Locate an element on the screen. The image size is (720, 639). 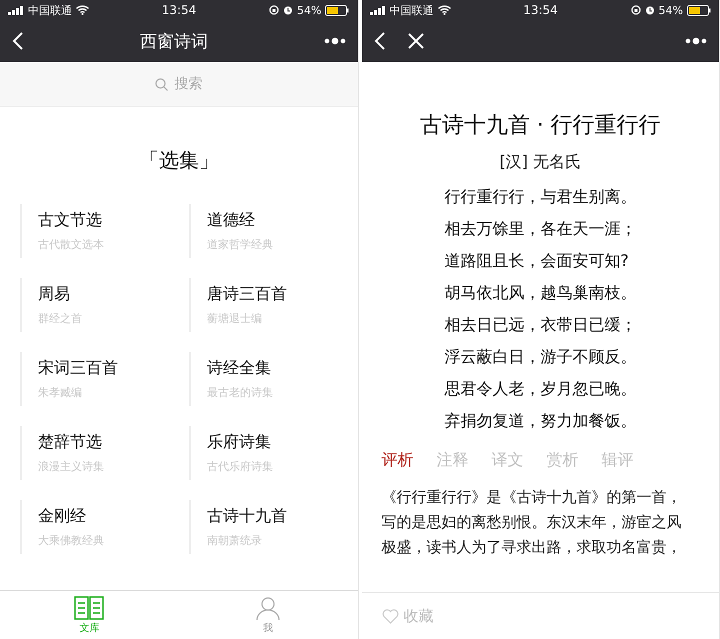
person-icon is located at coordinates (268, 608).